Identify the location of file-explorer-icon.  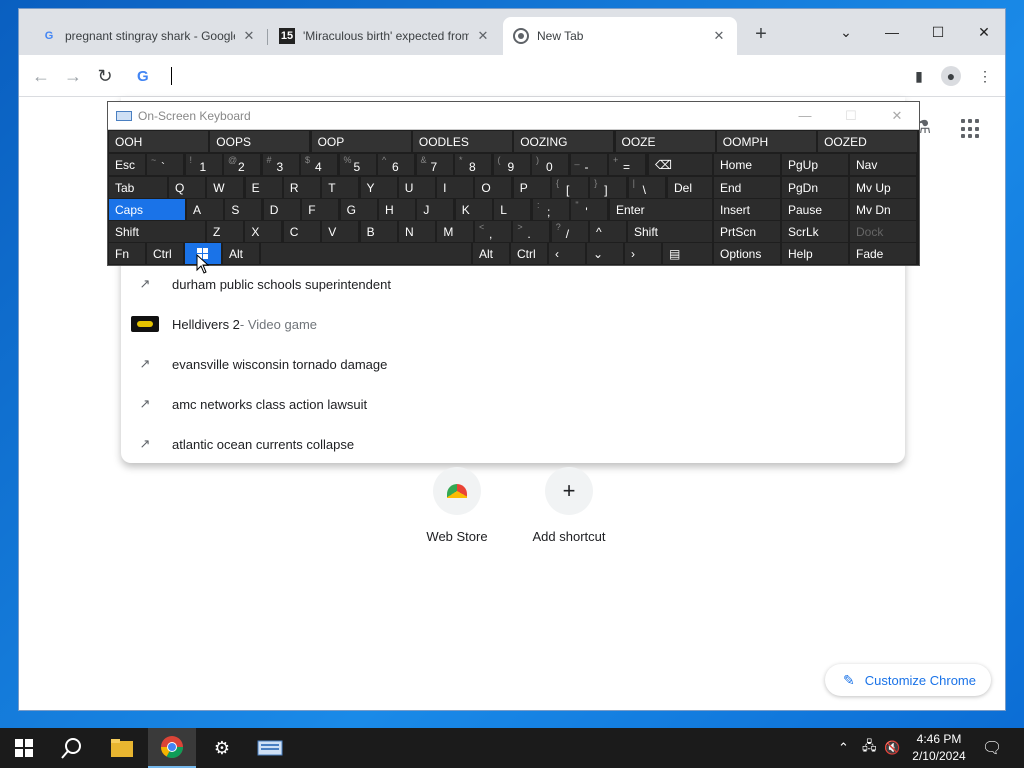
(122, 748).